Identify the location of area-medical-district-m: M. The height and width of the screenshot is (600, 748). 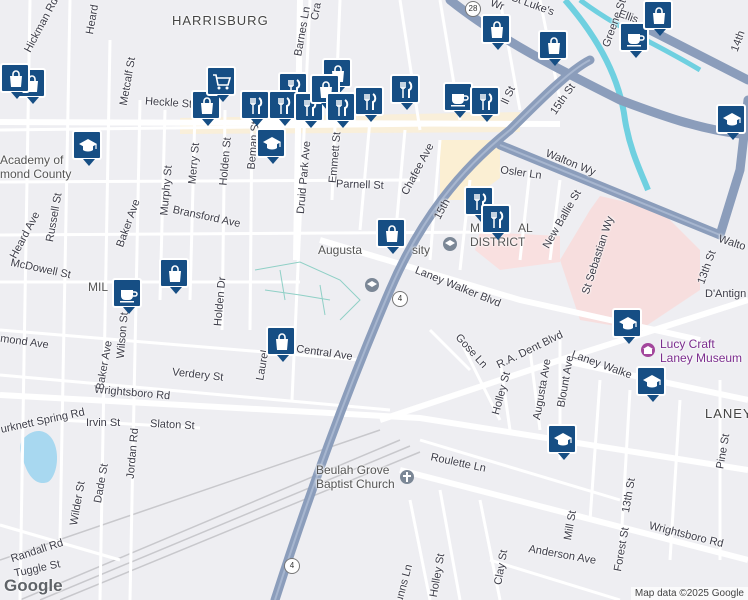
(475, 228).